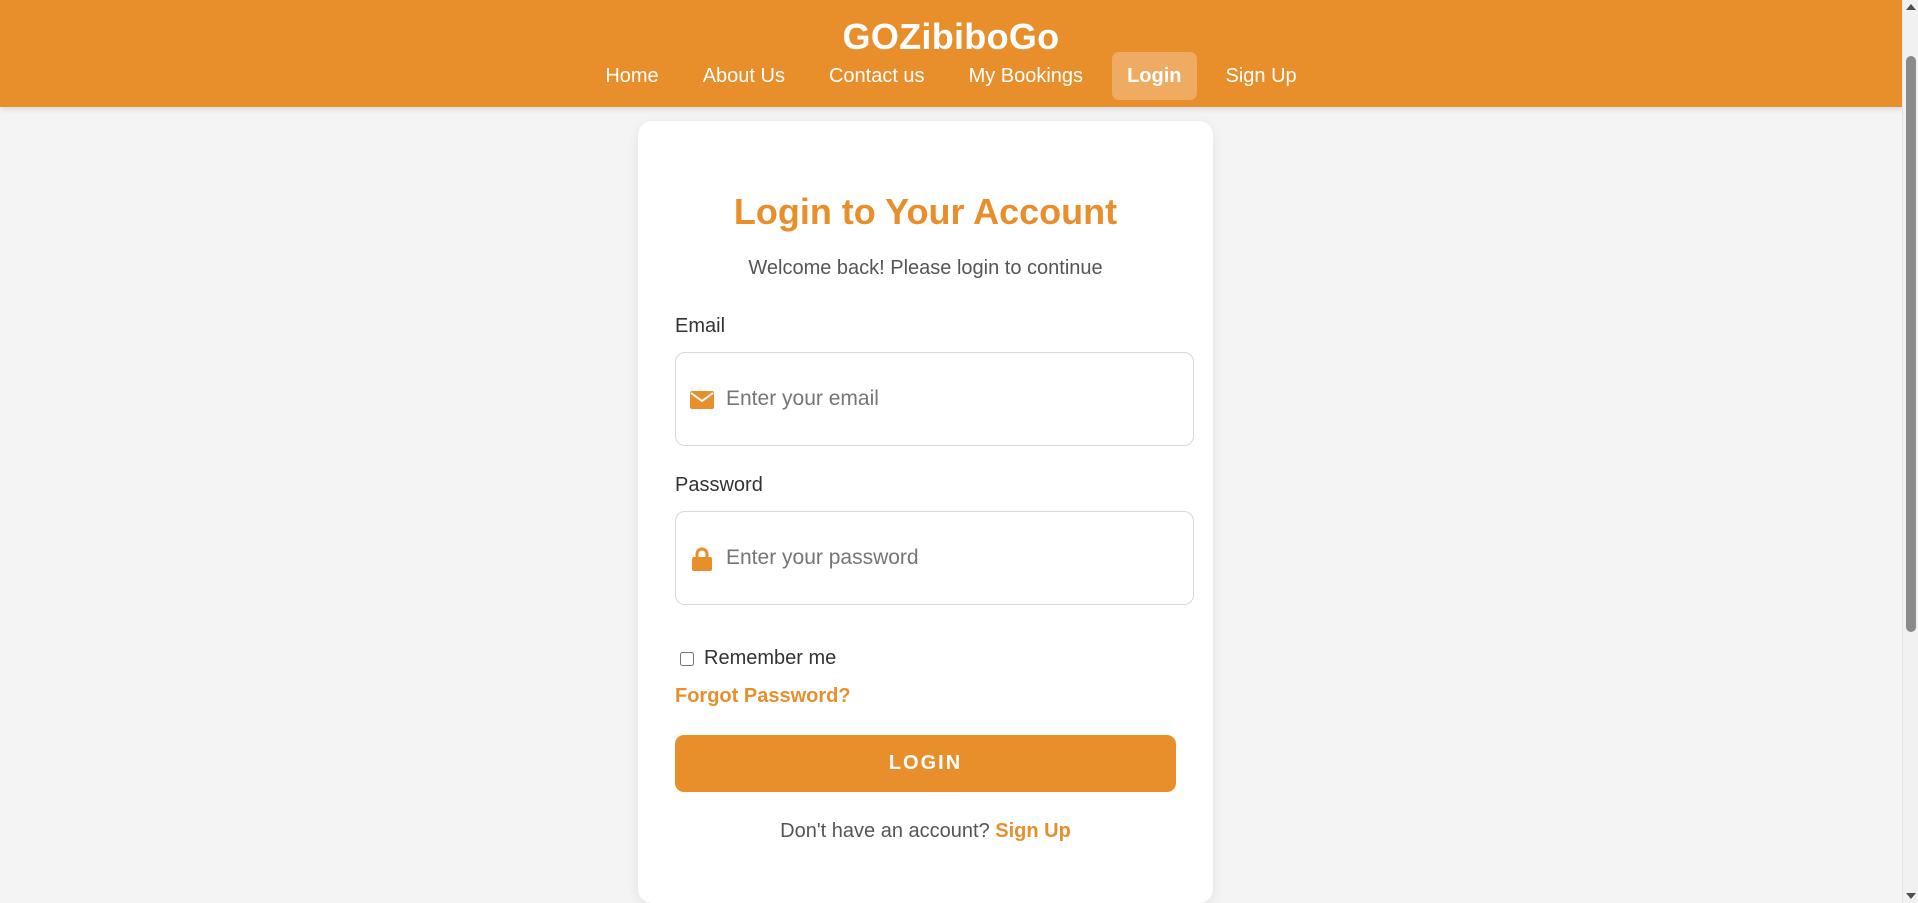  I want to click on password-input, so click(951, 557).